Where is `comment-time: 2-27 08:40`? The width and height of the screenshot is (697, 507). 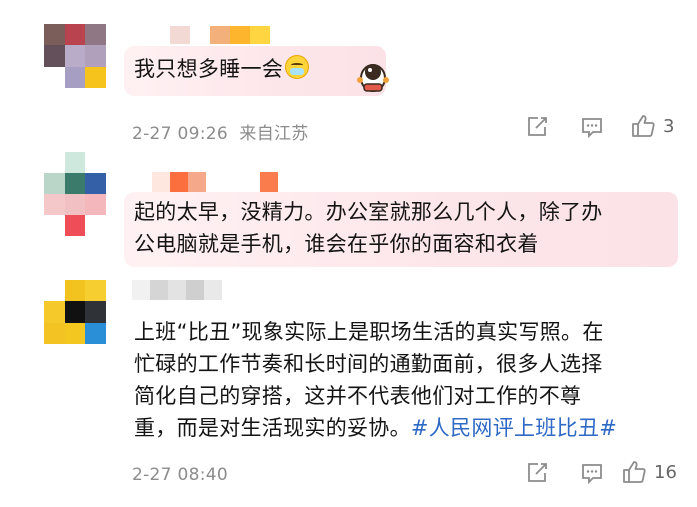 comment-time: 2-27 08:40 is located at coordinates (180, 475).